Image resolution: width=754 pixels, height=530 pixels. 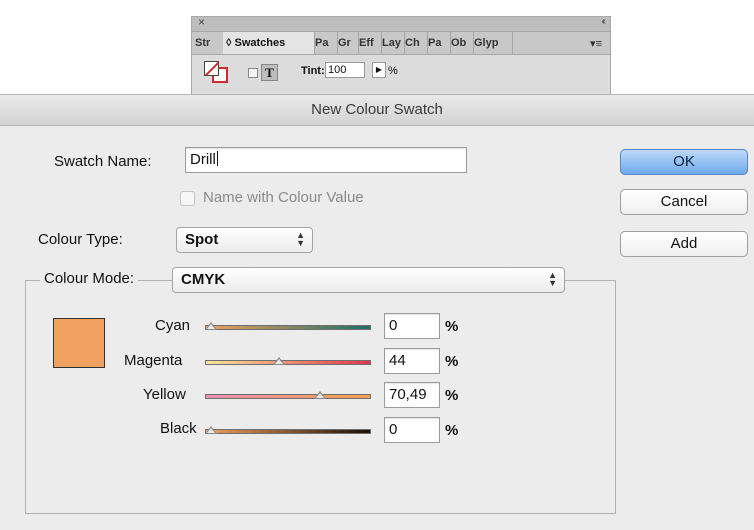 What do you see at coordinates (326, 160) in the screenshot?
I see `swatch-name-field: Drill` at bounding box center [326, 160].